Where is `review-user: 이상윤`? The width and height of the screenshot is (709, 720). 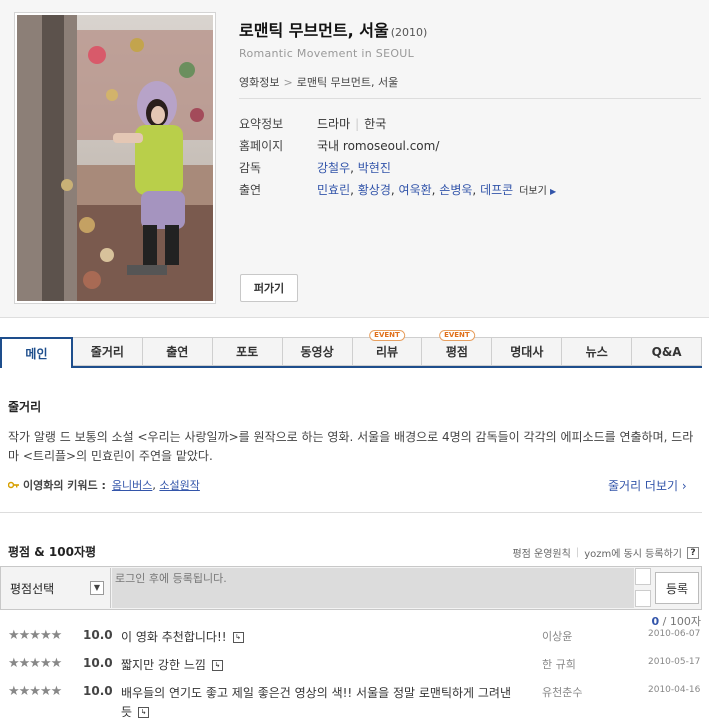 review-user: 이상윤 is located at coordinates (557, 636).